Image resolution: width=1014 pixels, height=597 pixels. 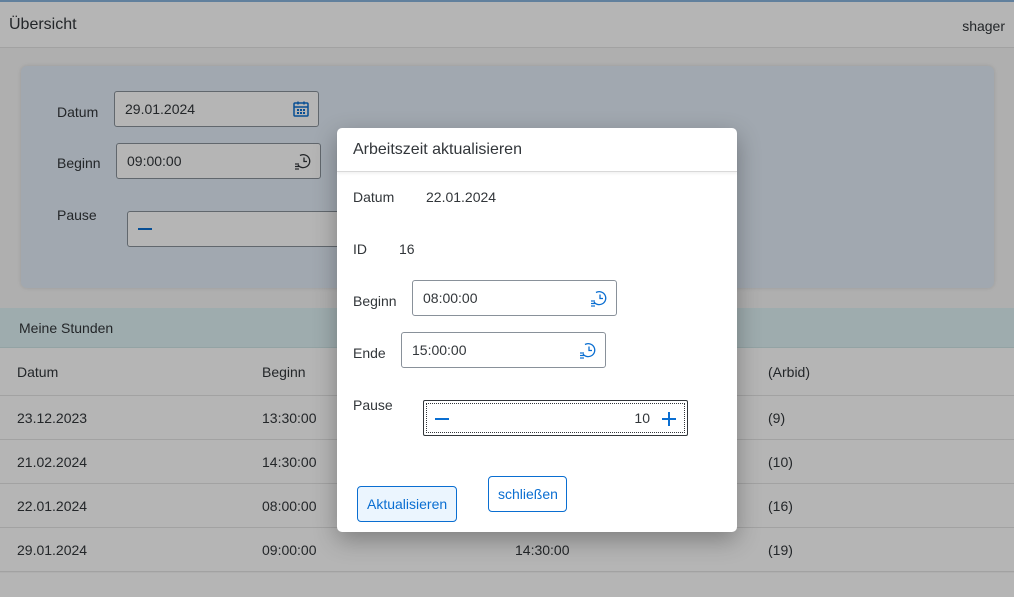 I want to click on dialog-date-value: 22.01.2024, so click(x=461, y=197).